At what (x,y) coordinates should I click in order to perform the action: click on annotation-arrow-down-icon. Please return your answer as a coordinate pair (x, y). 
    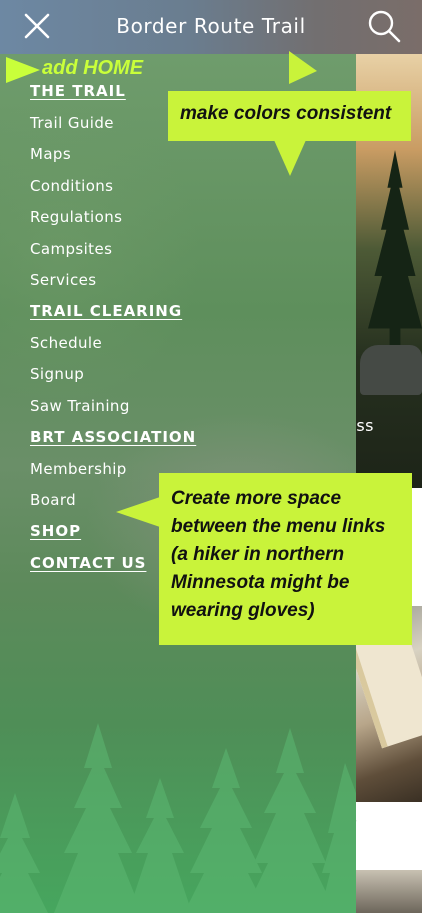
    Looking at the image, I should click on (290, 158).